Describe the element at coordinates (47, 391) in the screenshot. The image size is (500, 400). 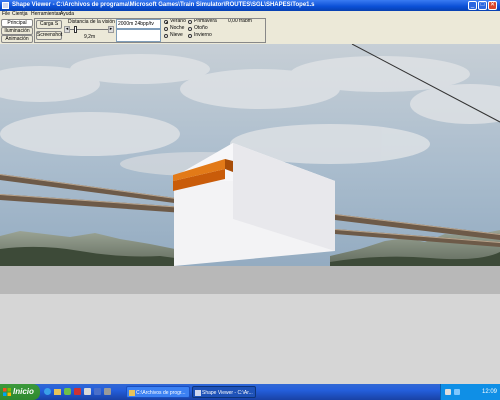
I see `ie-icon` at that location.